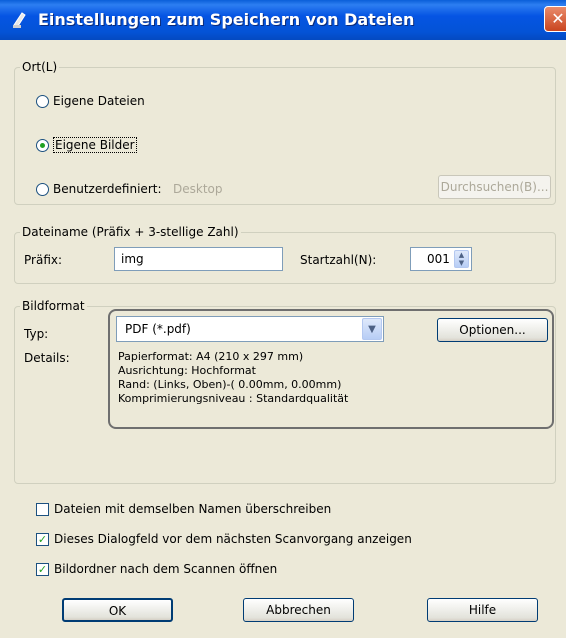  What do you see at coordinates (42, 509) in the screenshot?
I see `checkbox-box` at bounding box center [42, 509].